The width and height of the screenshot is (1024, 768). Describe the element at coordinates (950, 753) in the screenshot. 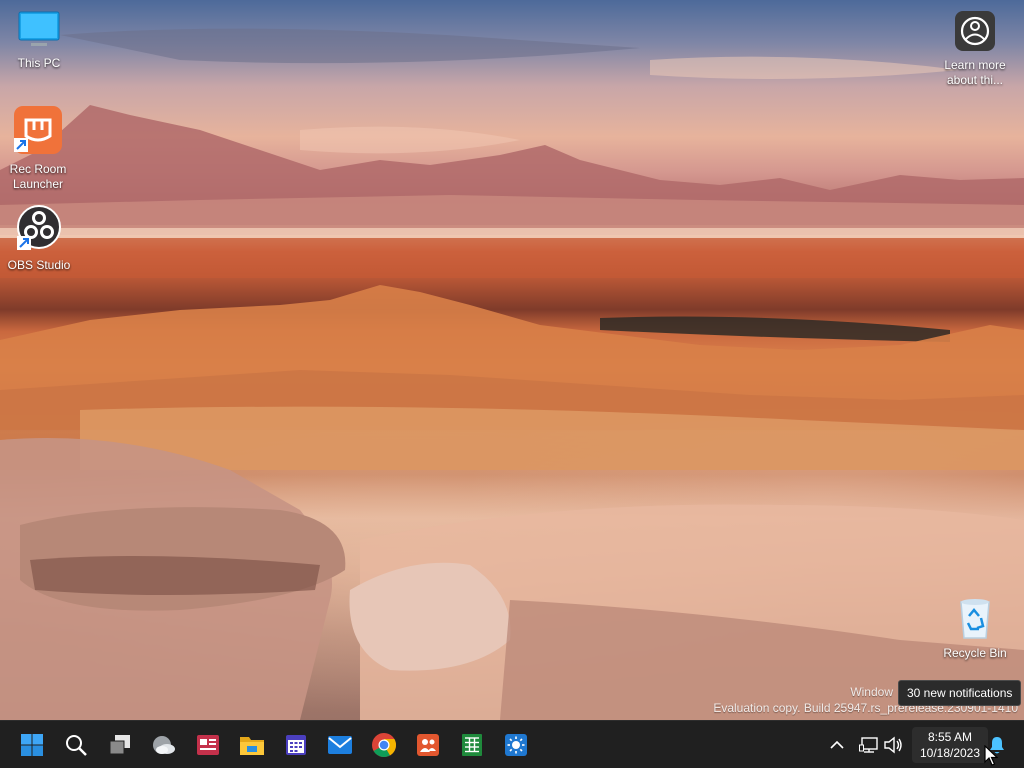

I see `clock-date: 10/18/2023` at that location.